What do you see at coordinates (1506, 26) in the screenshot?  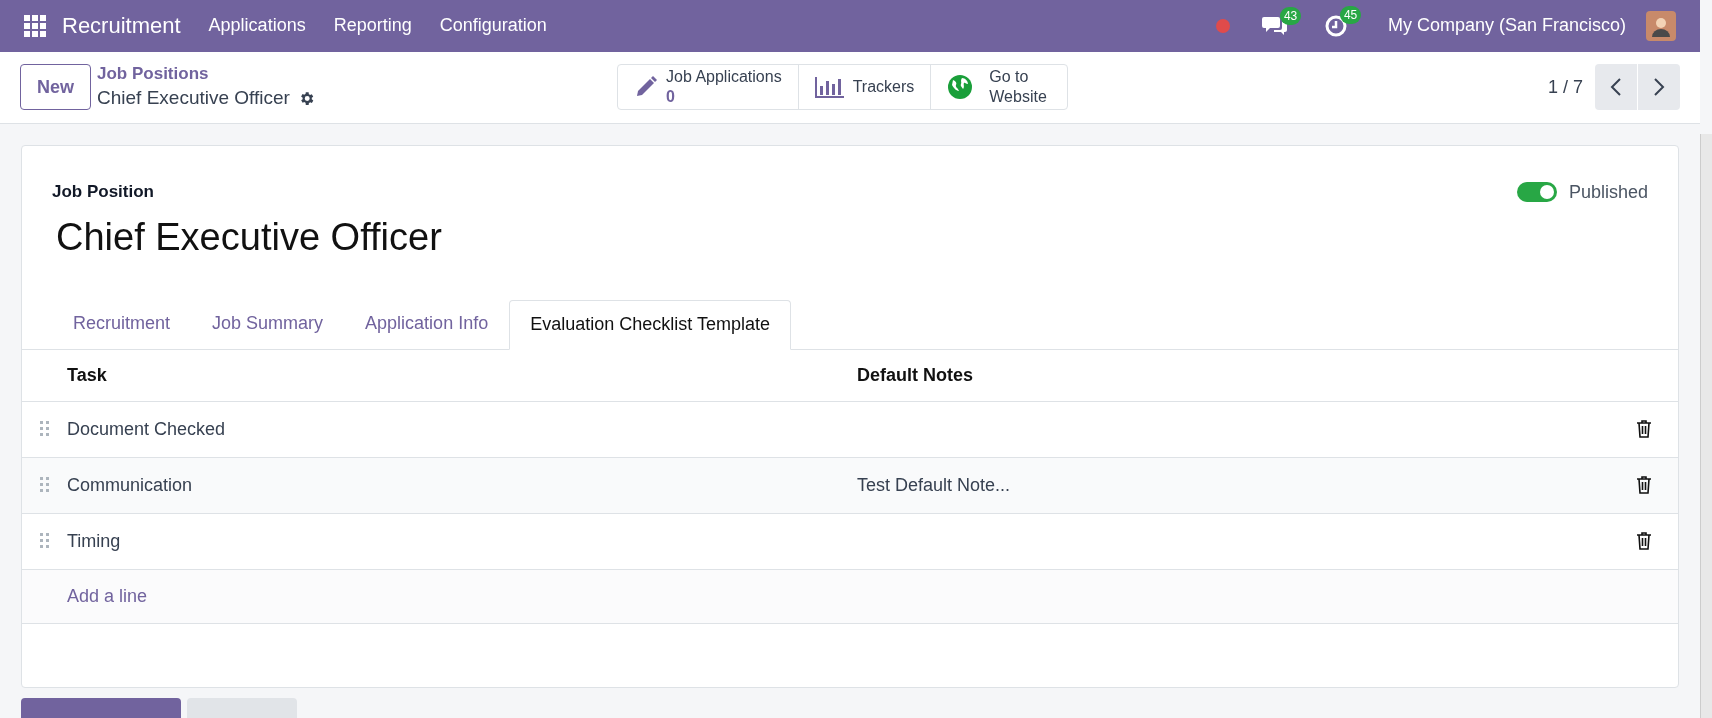 I see `company-switcher: My Company (San Francisco)` at bounding box center [1506, 26].